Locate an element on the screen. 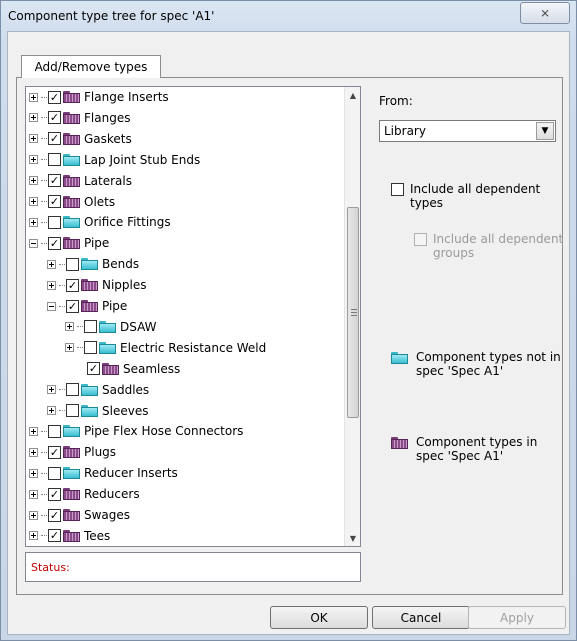 This screenshot has width=577, height=641. close-button: ⨯ is located at coordinates (545, 13).